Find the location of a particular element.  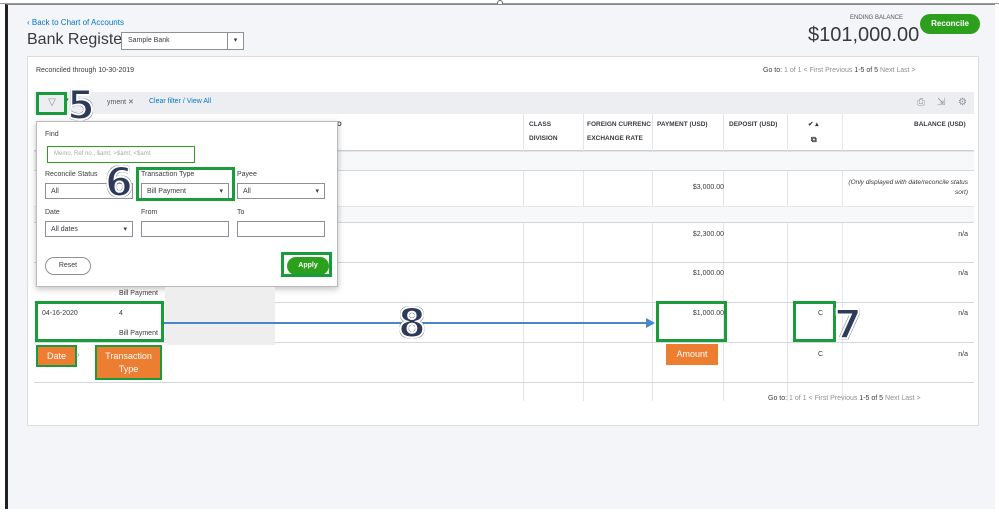

arrow-head-icon is located at coordinates (650, 323).